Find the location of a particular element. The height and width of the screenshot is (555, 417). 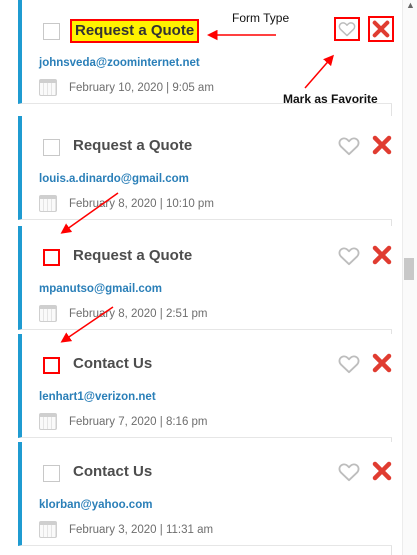

entry-date: February 3, 2020 | 11:31 am is located at coordinates (141, 530).